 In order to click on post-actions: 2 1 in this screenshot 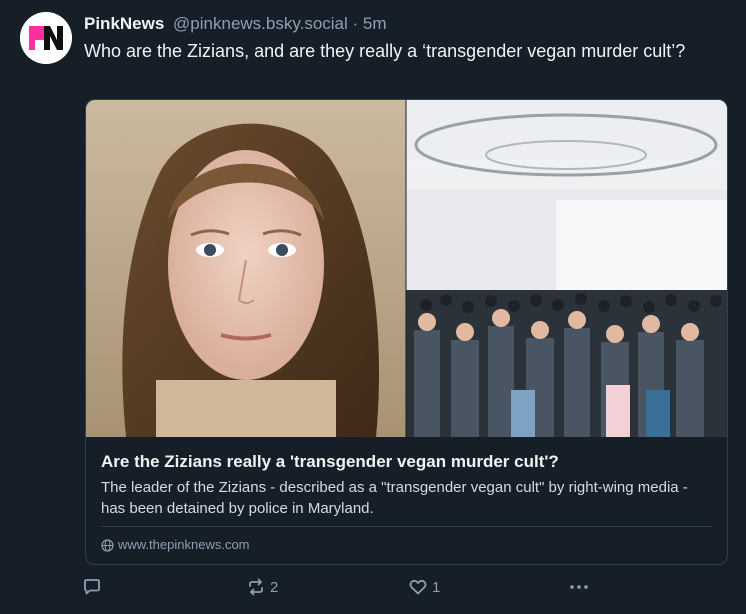, I will do `click(400, 587)`.